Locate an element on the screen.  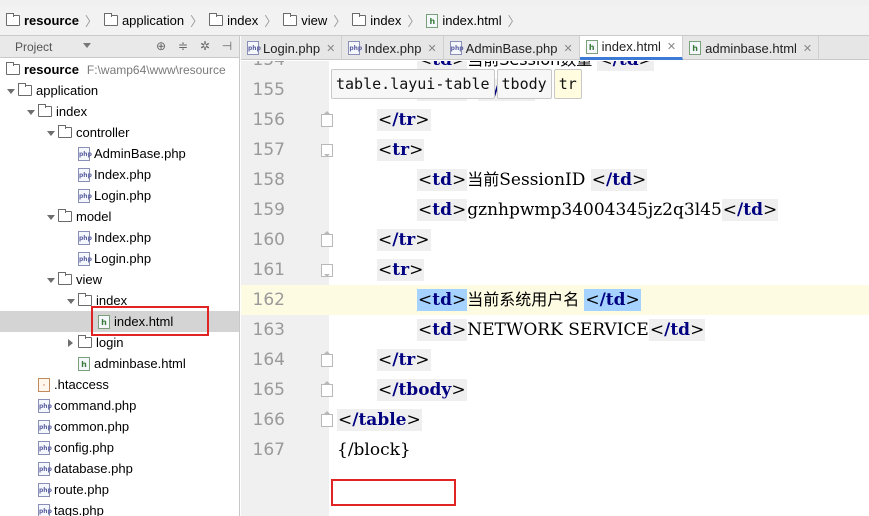
tree-item-label: model is located at coordinates (94, 216).